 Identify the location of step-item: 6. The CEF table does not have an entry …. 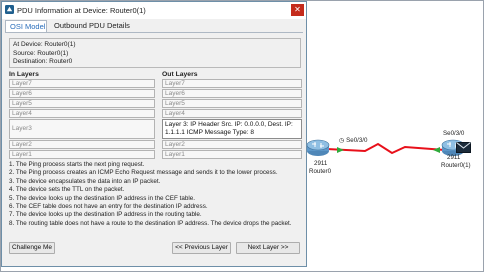
(108, 207).